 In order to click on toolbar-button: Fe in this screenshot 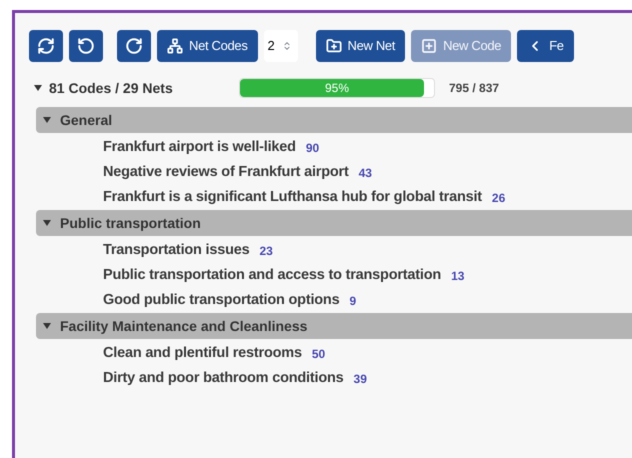, I will do `click(545, 46)`.